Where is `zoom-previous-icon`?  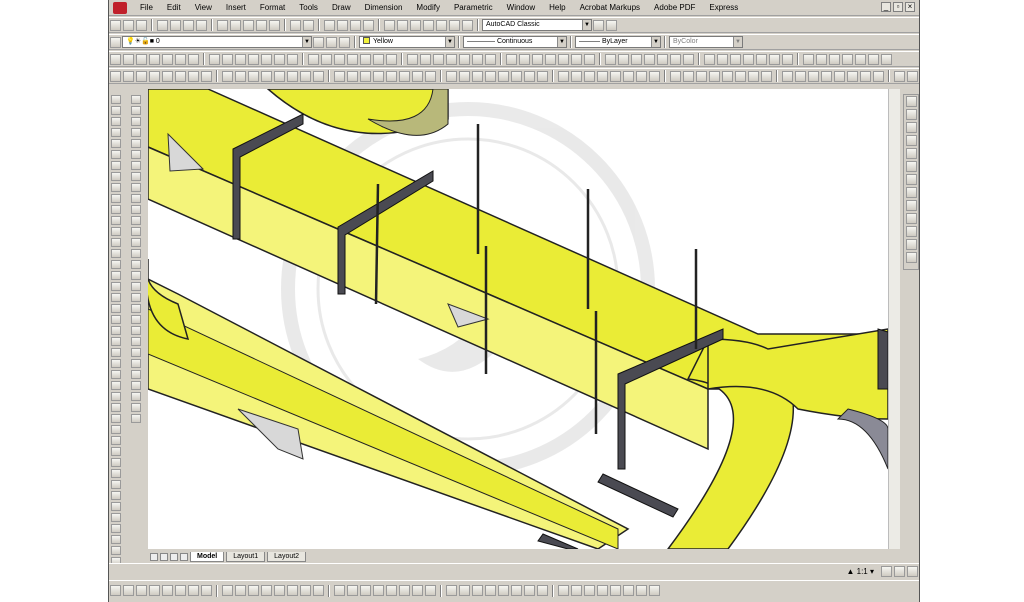
zoom-previous-icon is located at coordinates (368, 25).